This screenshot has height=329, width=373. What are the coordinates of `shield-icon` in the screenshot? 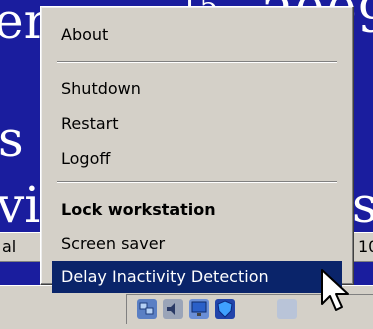 It's located at (225, 309).